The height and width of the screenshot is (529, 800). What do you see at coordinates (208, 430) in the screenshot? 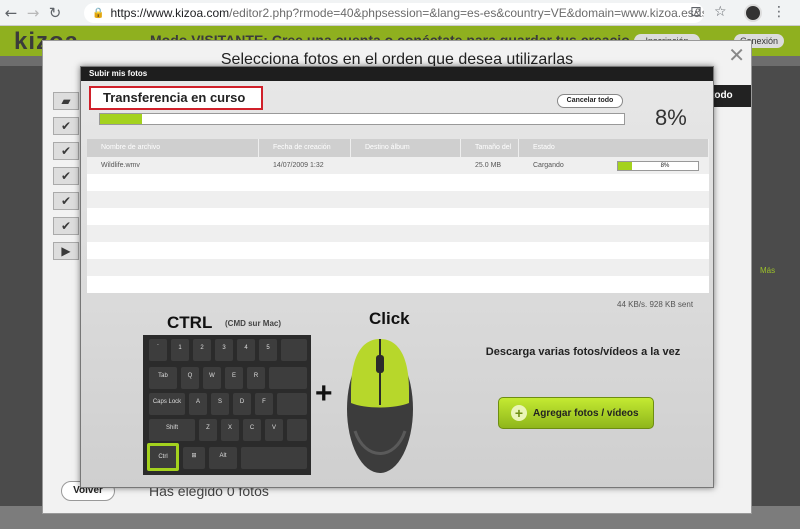
I see `key: Z` at bounding box center [208, 430].